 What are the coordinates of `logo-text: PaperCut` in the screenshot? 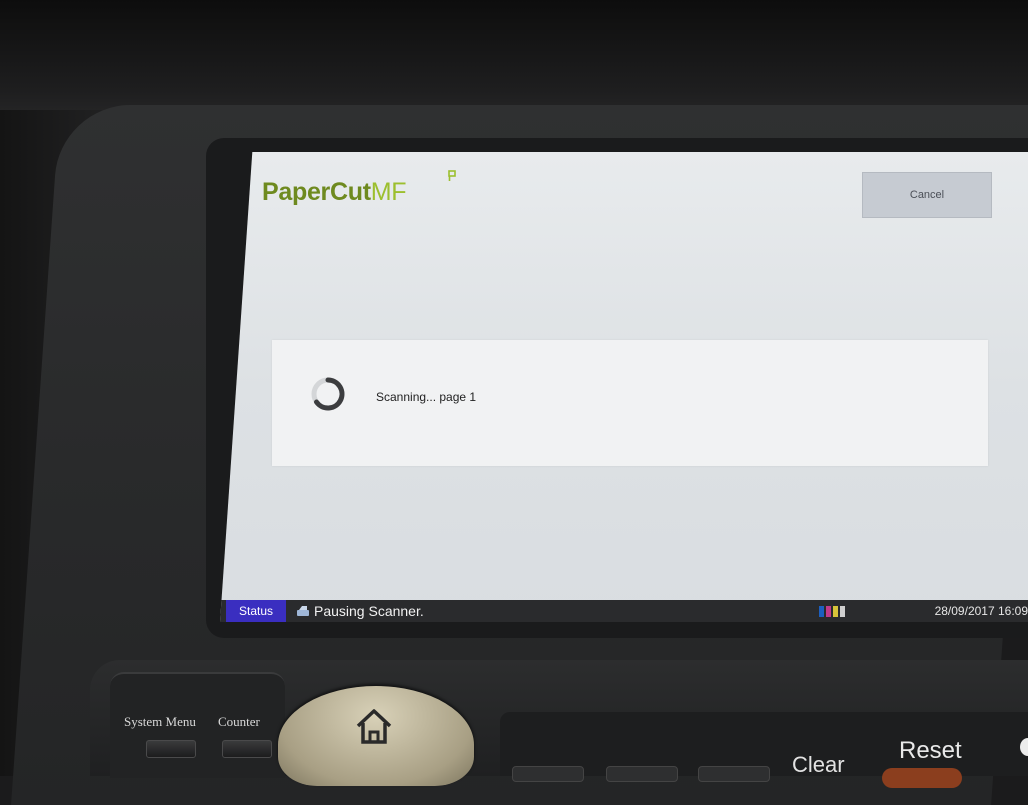 It's located at (316, 192).